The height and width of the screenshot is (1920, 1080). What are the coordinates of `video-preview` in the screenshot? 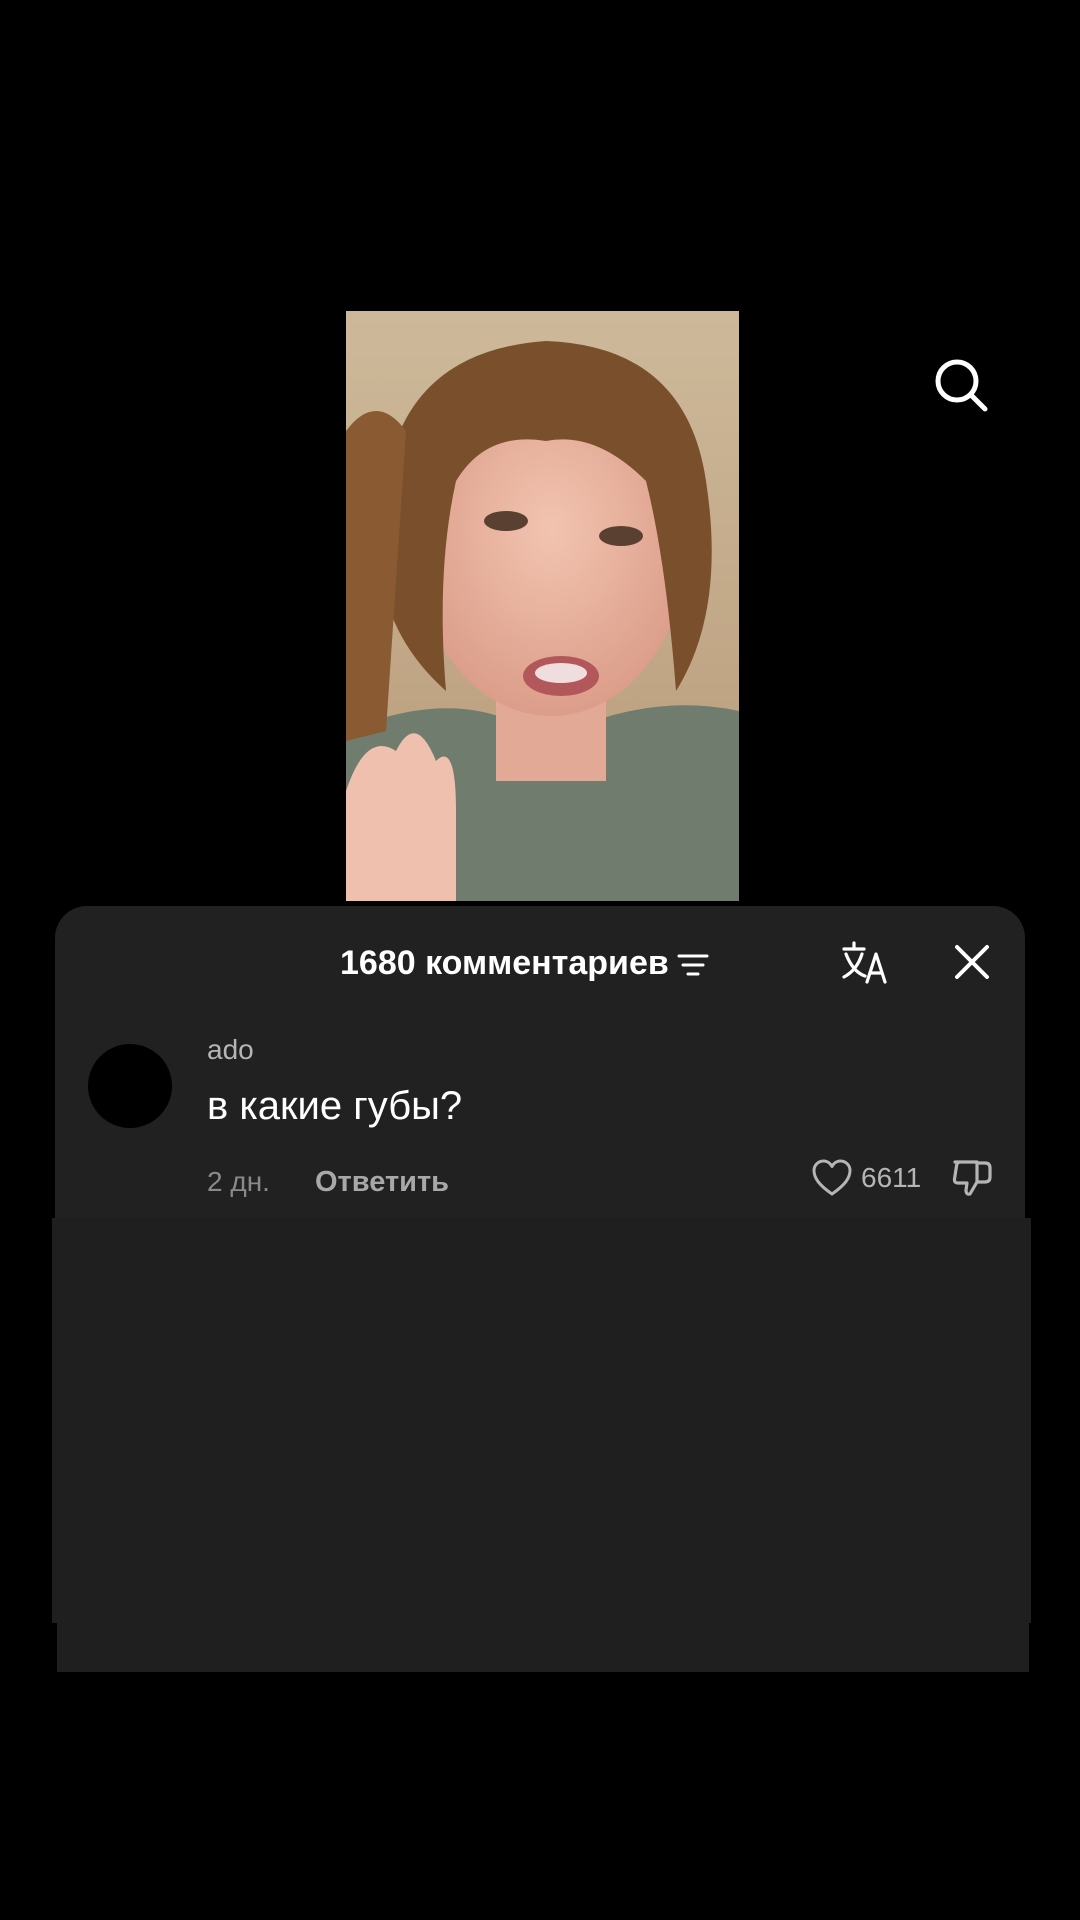 It's located at (542, 606).